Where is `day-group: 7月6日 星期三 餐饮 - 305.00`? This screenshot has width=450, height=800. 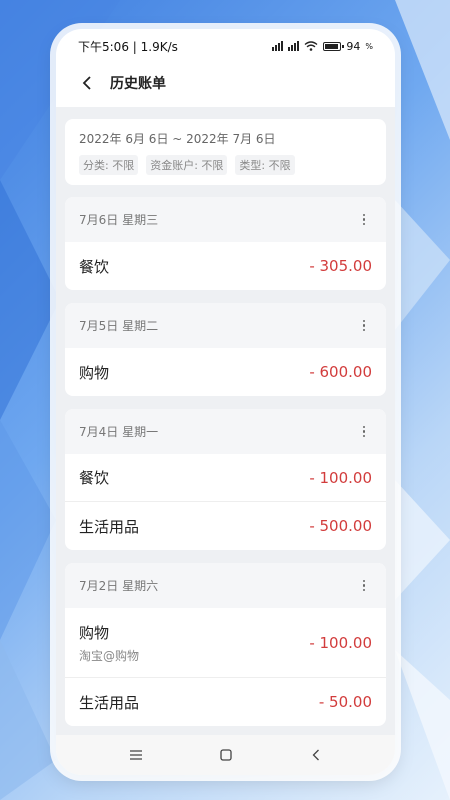
day-group: 7月6日 星期三 餐饮 - 305.00 is located at coordinates (225, 243).